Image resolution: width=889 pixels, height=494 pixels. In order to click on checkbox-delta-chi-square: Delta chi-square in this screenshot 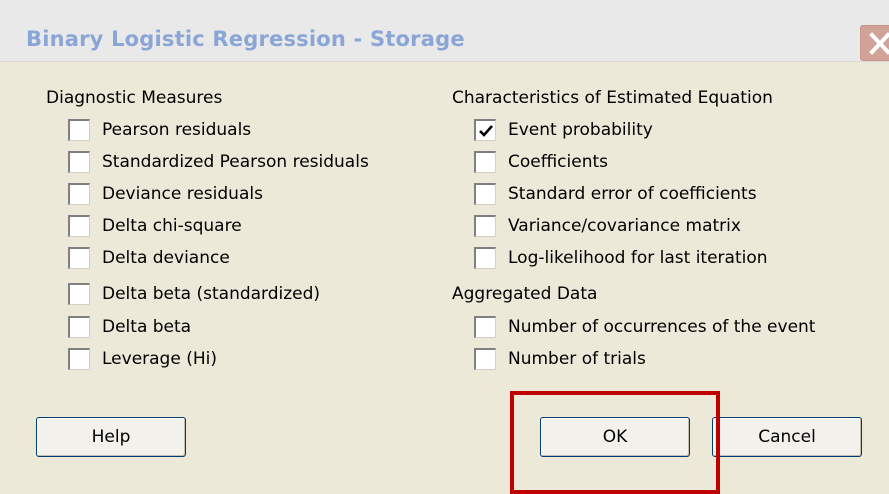, I will do `click(155, 226)`.